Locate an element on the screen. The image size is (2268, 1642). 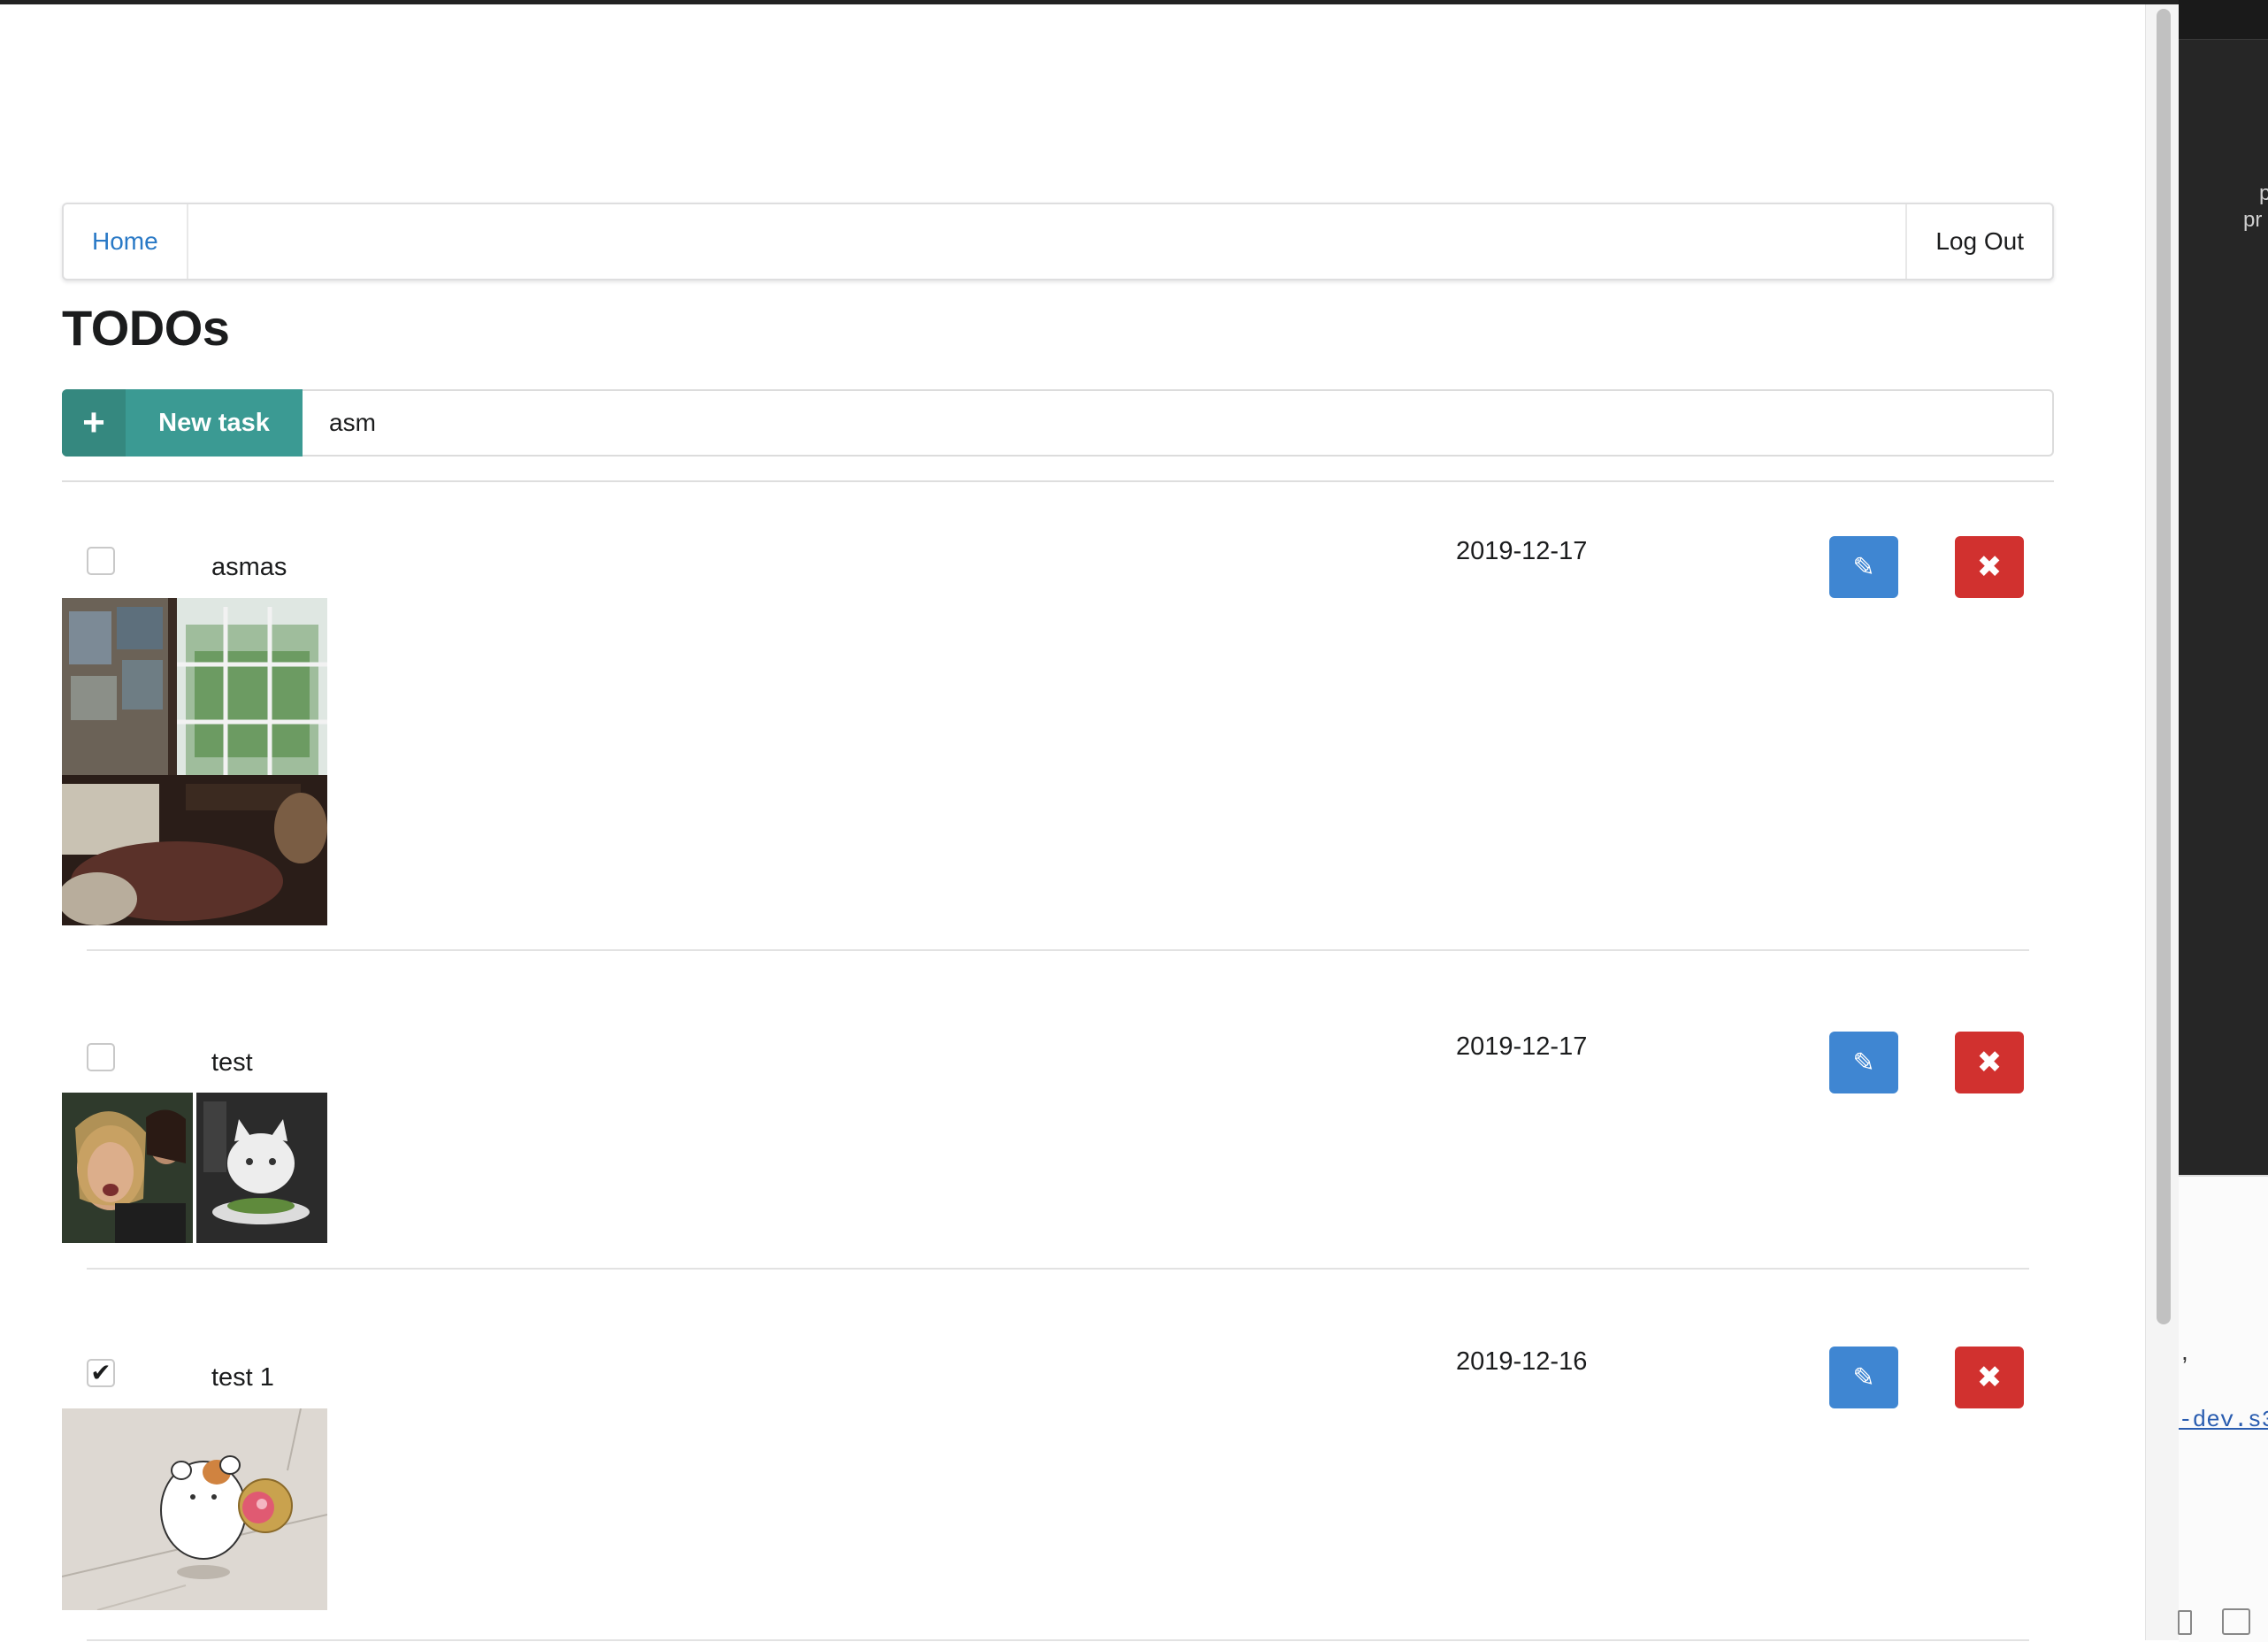
meme-photo is located at coordinates (195, 1168).